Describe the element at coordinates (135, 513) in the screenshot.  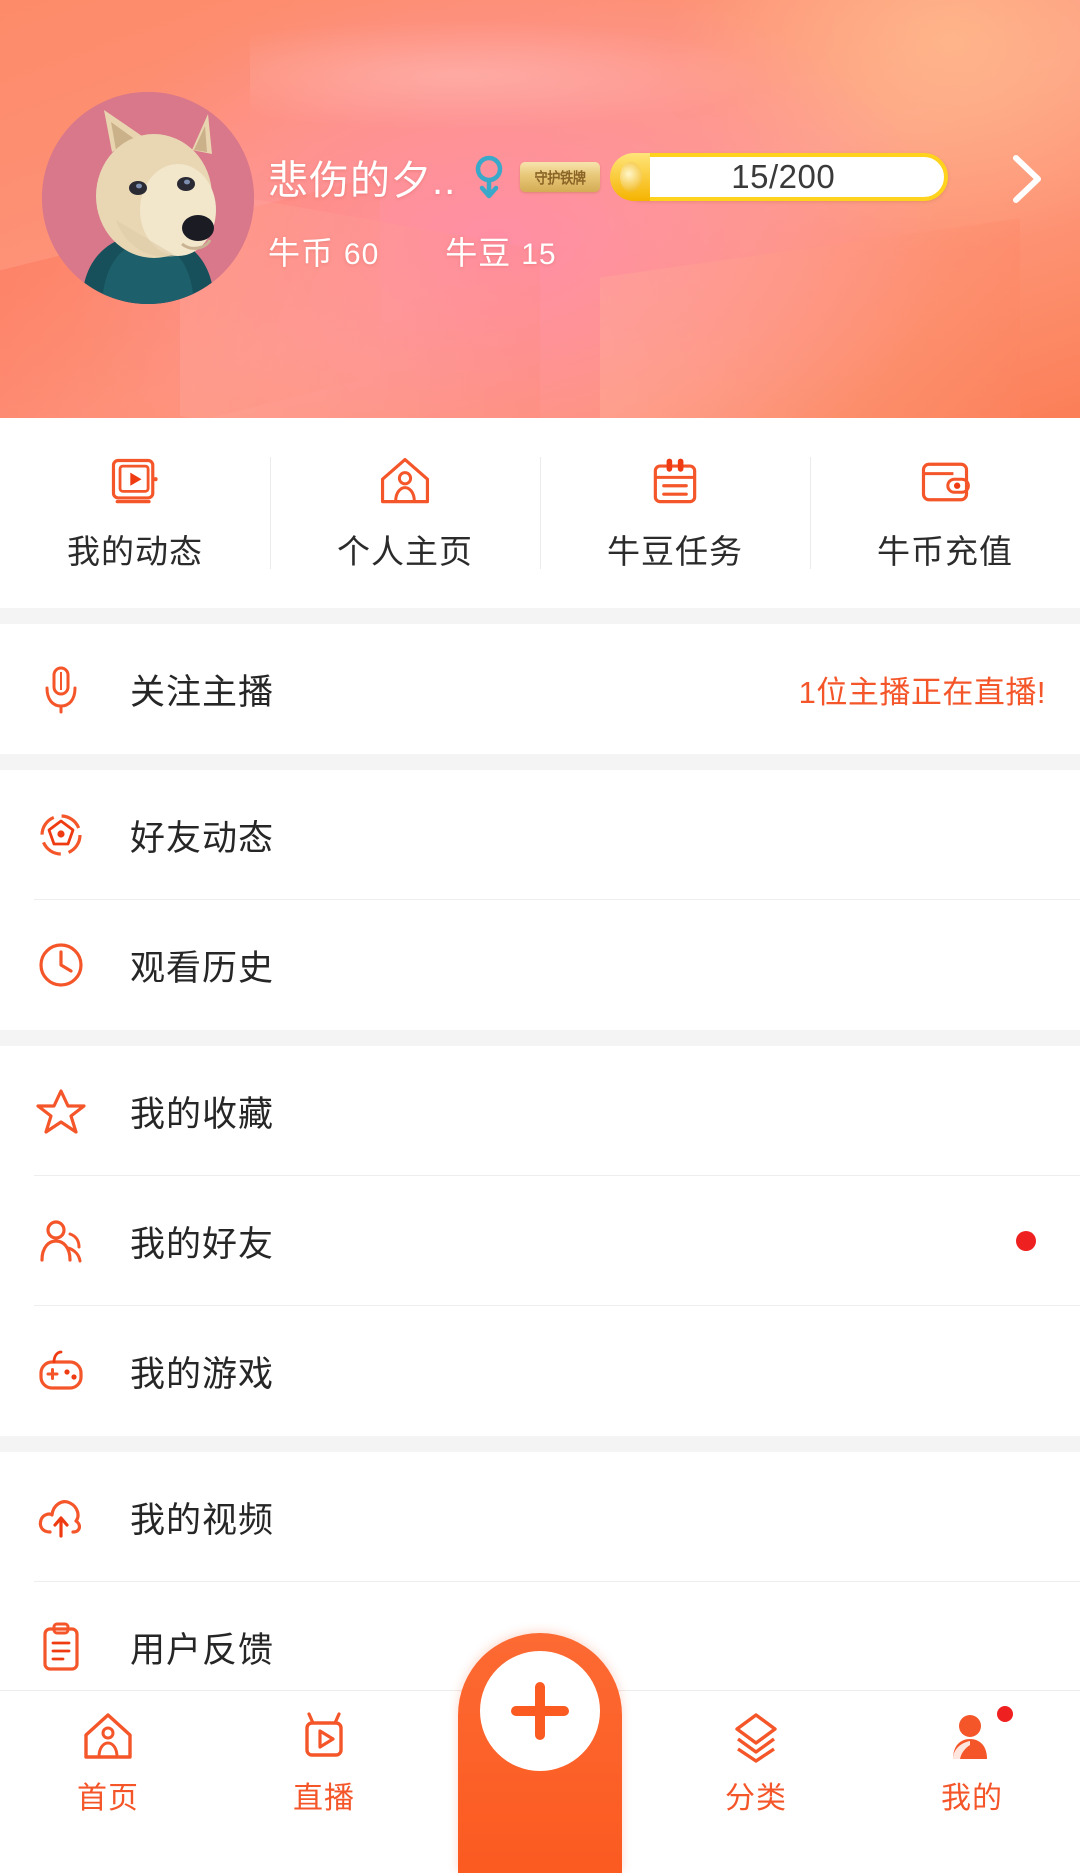
I see `quick-action-my-feed: 我的动态` at that location.